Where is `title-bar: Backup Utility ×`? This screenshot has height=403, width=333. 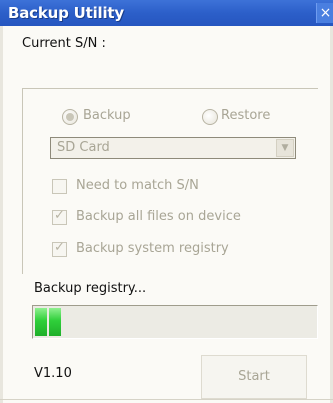 title-bar: Backup Utility × is located at coordinates (166, 13).